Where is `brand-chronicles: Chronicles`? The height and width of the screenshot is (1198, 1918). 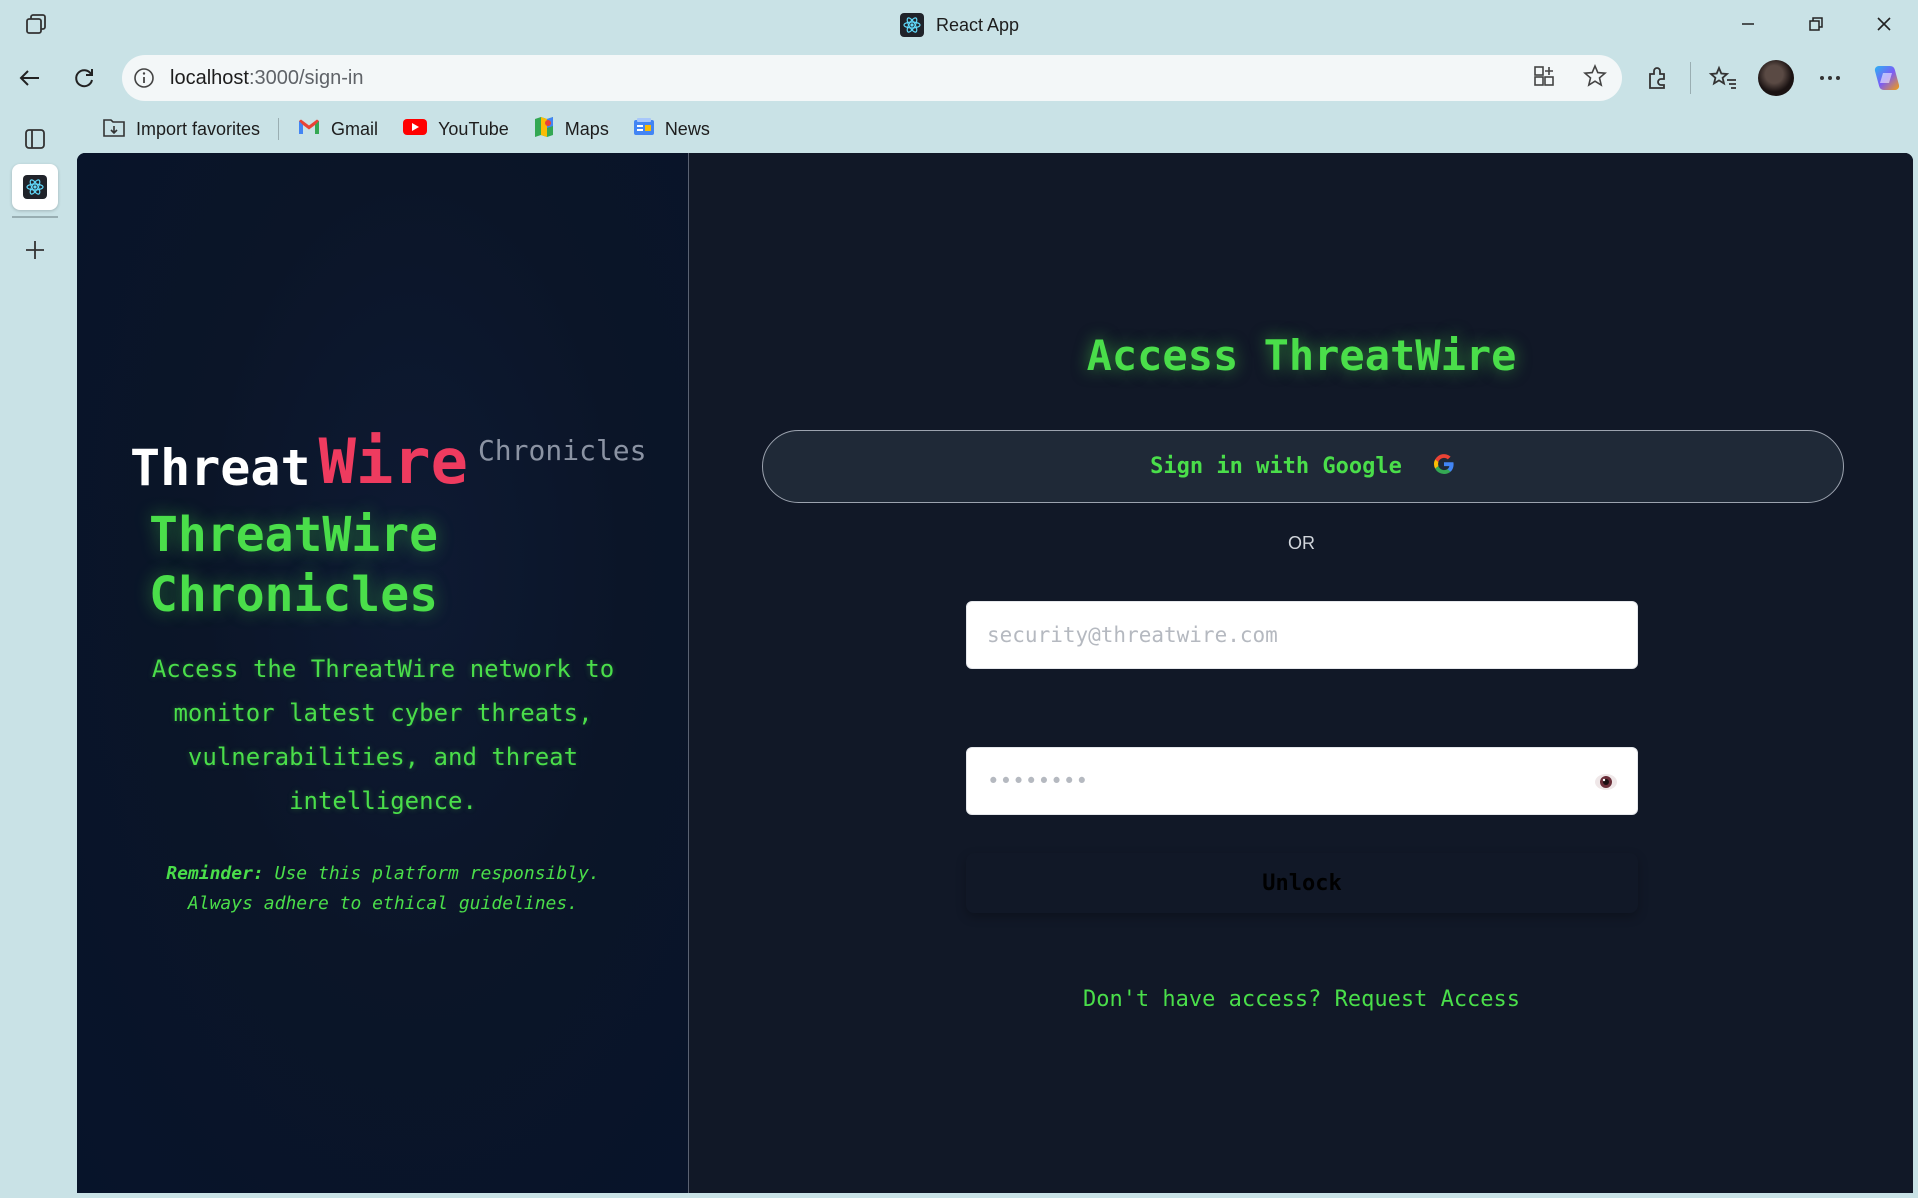 brand-chronicles: Chronicles is located at coordinates (562, 450).